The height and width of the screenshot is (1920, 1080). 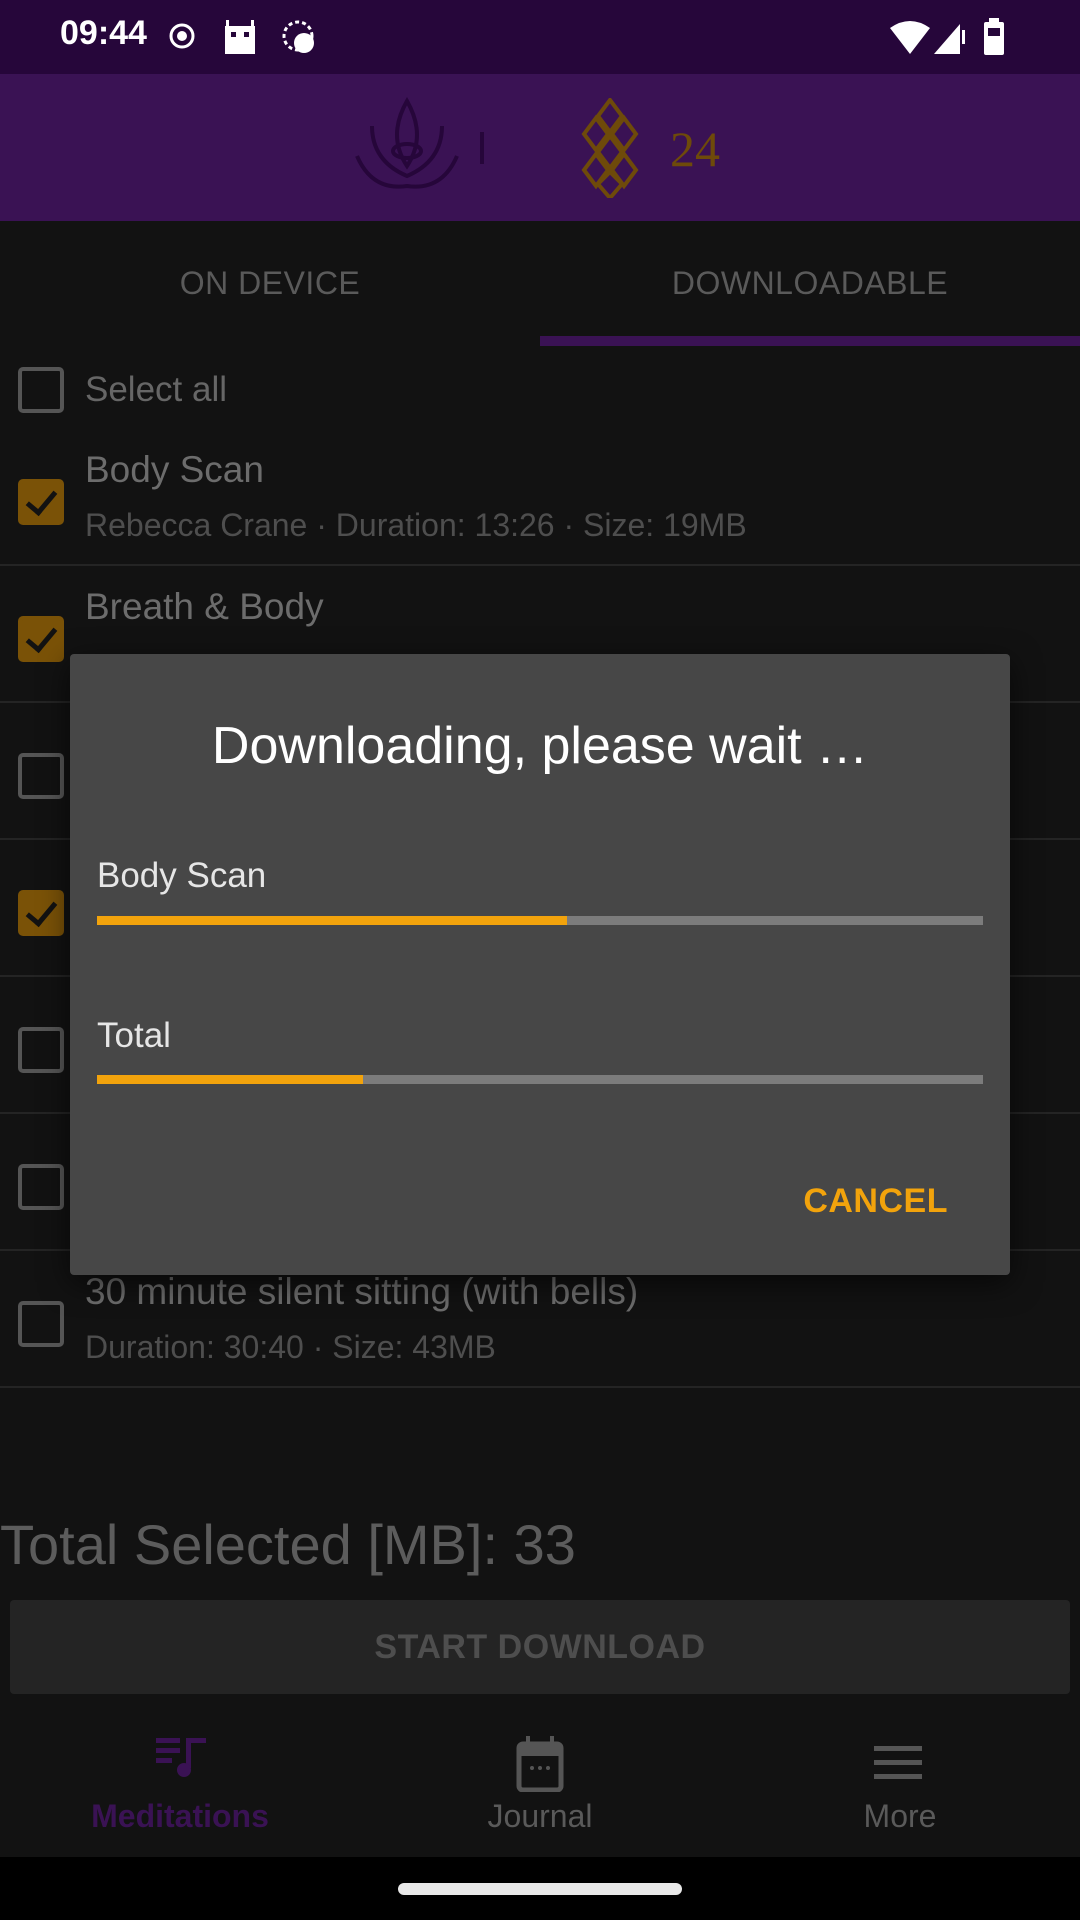 What do you see at coordinates (610, 148) in the screenshot?
I see `endless-knot-logo-icon` at bounding box center [610, 148].